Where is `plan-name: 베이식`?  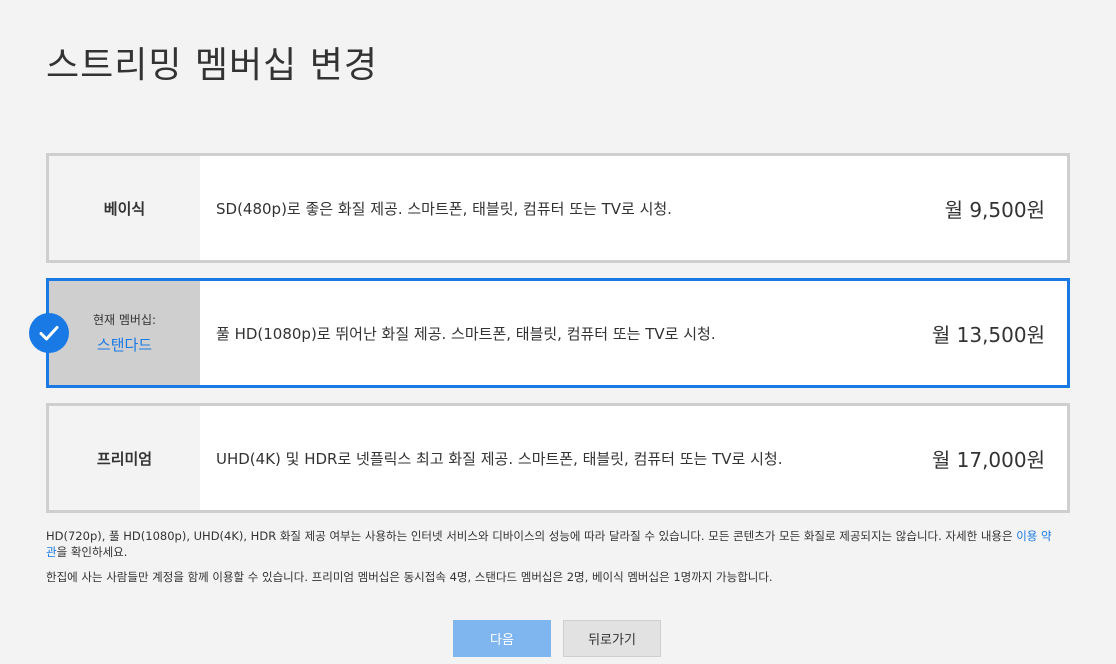
plan-name: 베이식 is located at coordinates (124, 208).